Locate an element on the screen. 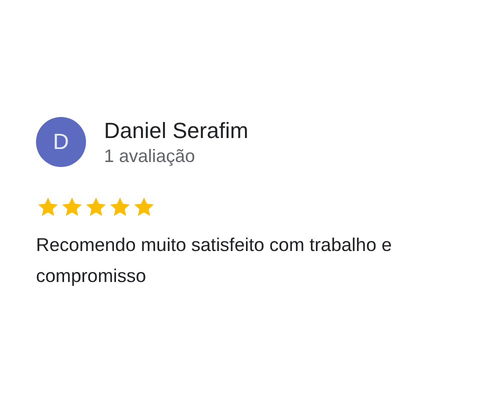 The image size is (500, 400). avatar: D is located at coordinates (61, 142).